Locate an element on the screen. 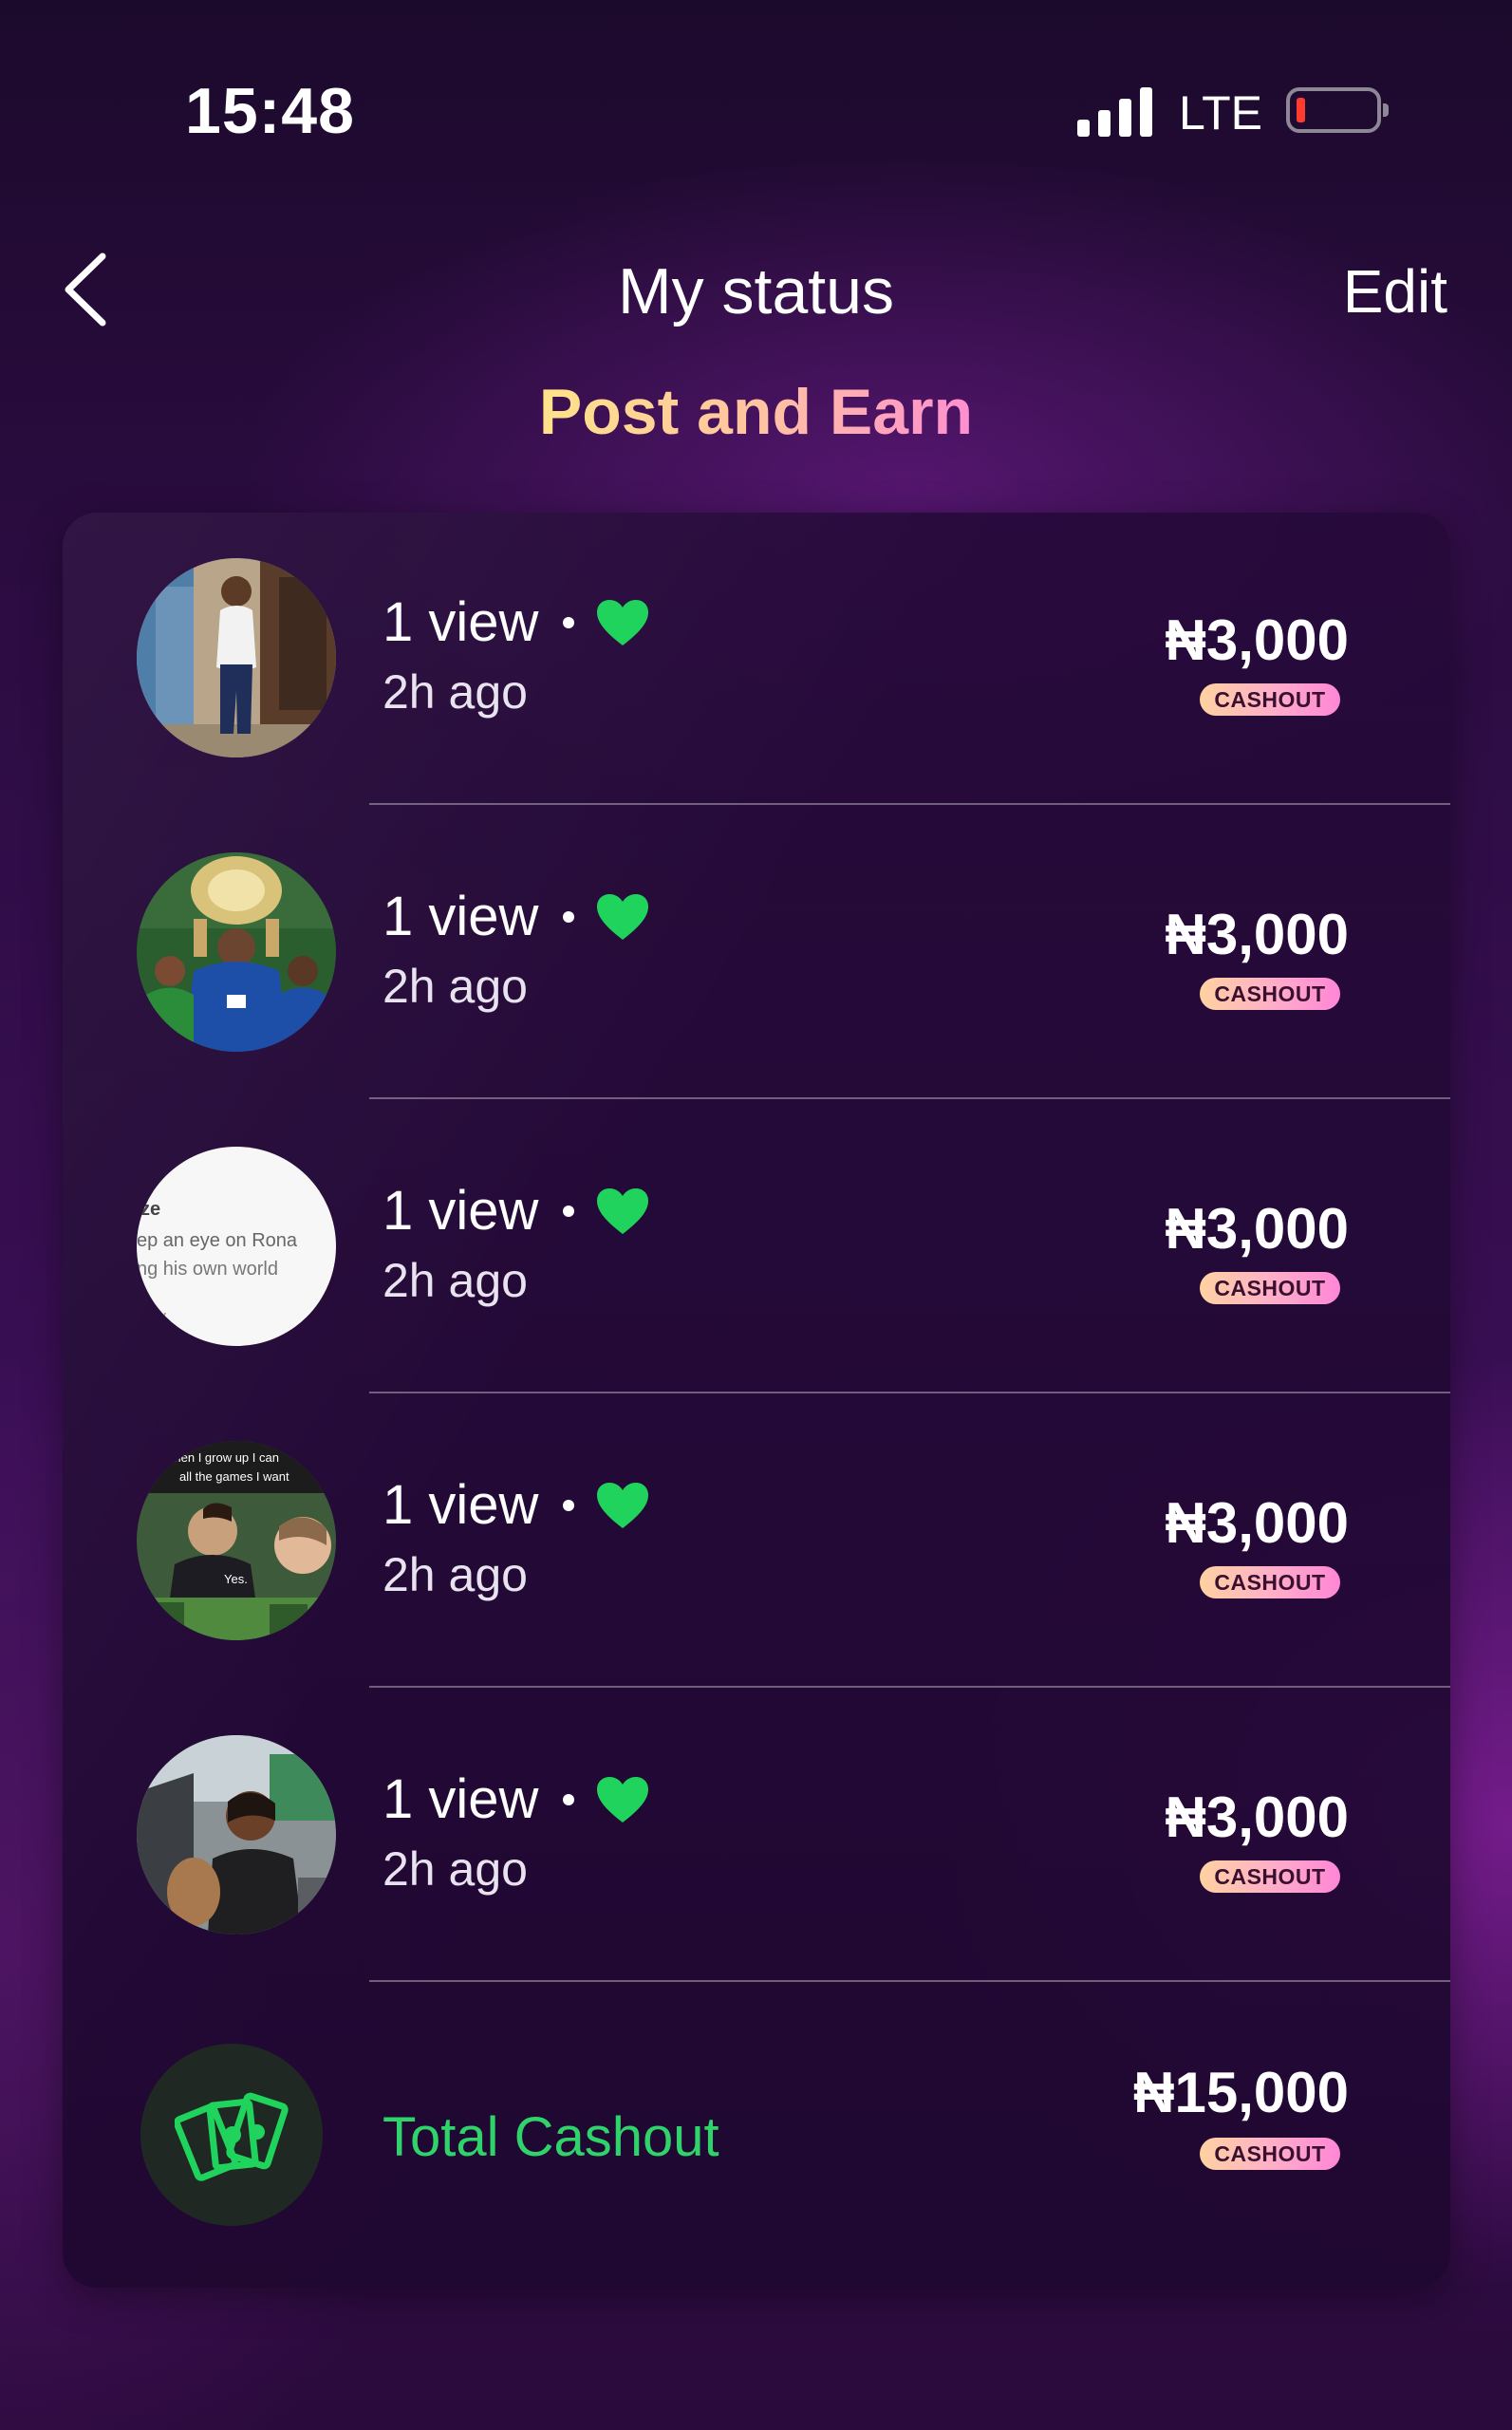 Image resolution: width=1512 pixels, height=2430 pixels. total-cashout-amount: ₦15,000 is located at coordinates (1241, 2093).